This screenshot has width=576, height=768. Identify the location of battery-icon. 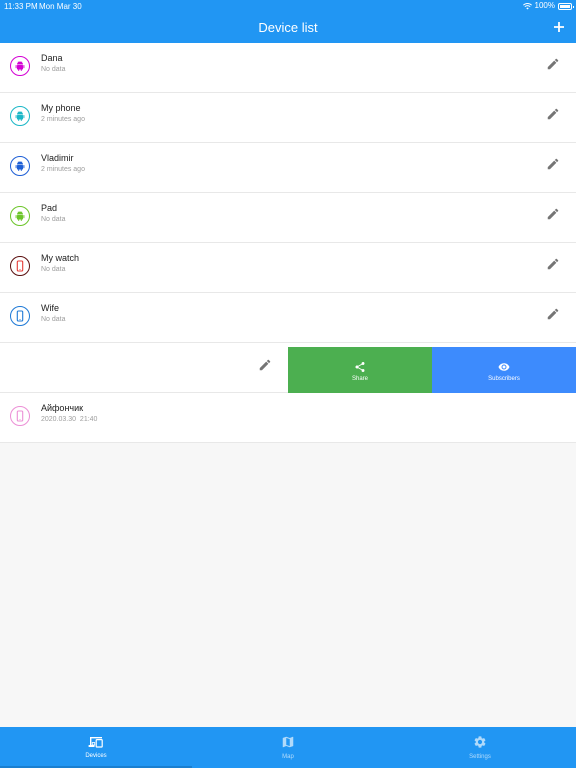
(566, 6).